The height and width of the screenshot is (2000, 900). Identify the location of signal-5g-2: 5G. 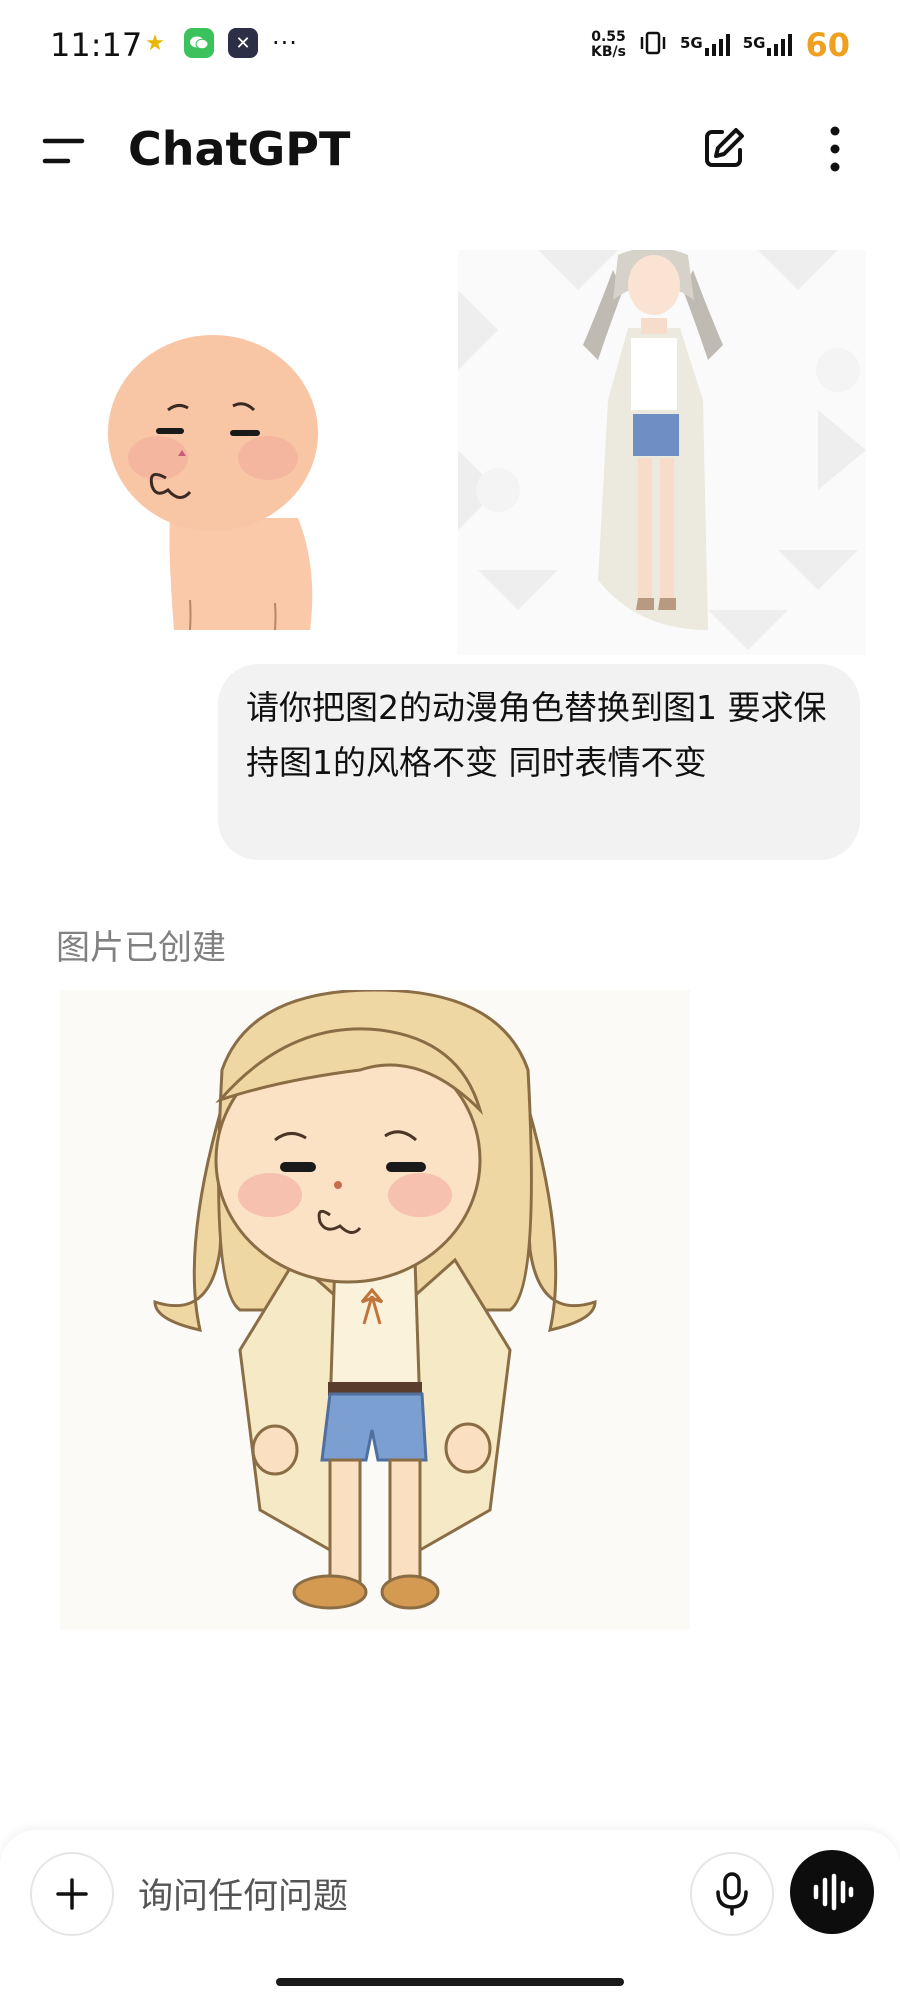
(768, 45).